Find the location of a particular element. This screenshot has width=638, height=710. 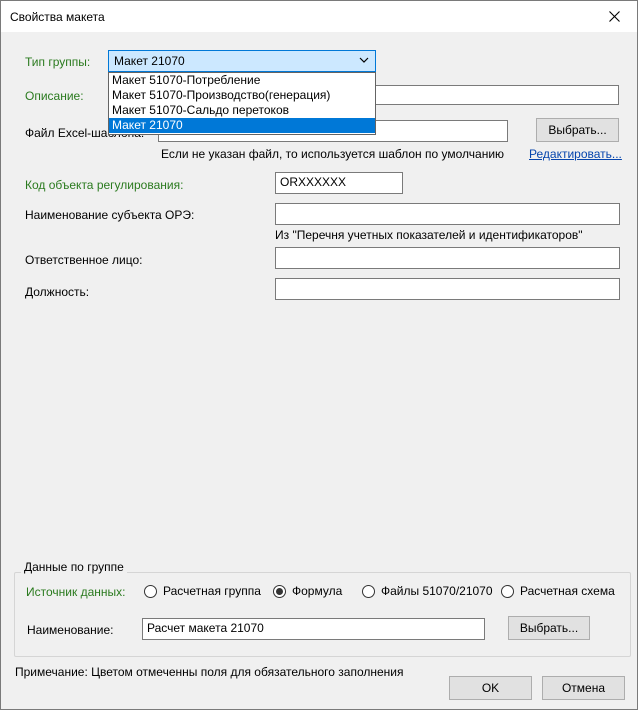

dropdown-option: Макет 51070-Потребление is located at coordinates (242, 80).